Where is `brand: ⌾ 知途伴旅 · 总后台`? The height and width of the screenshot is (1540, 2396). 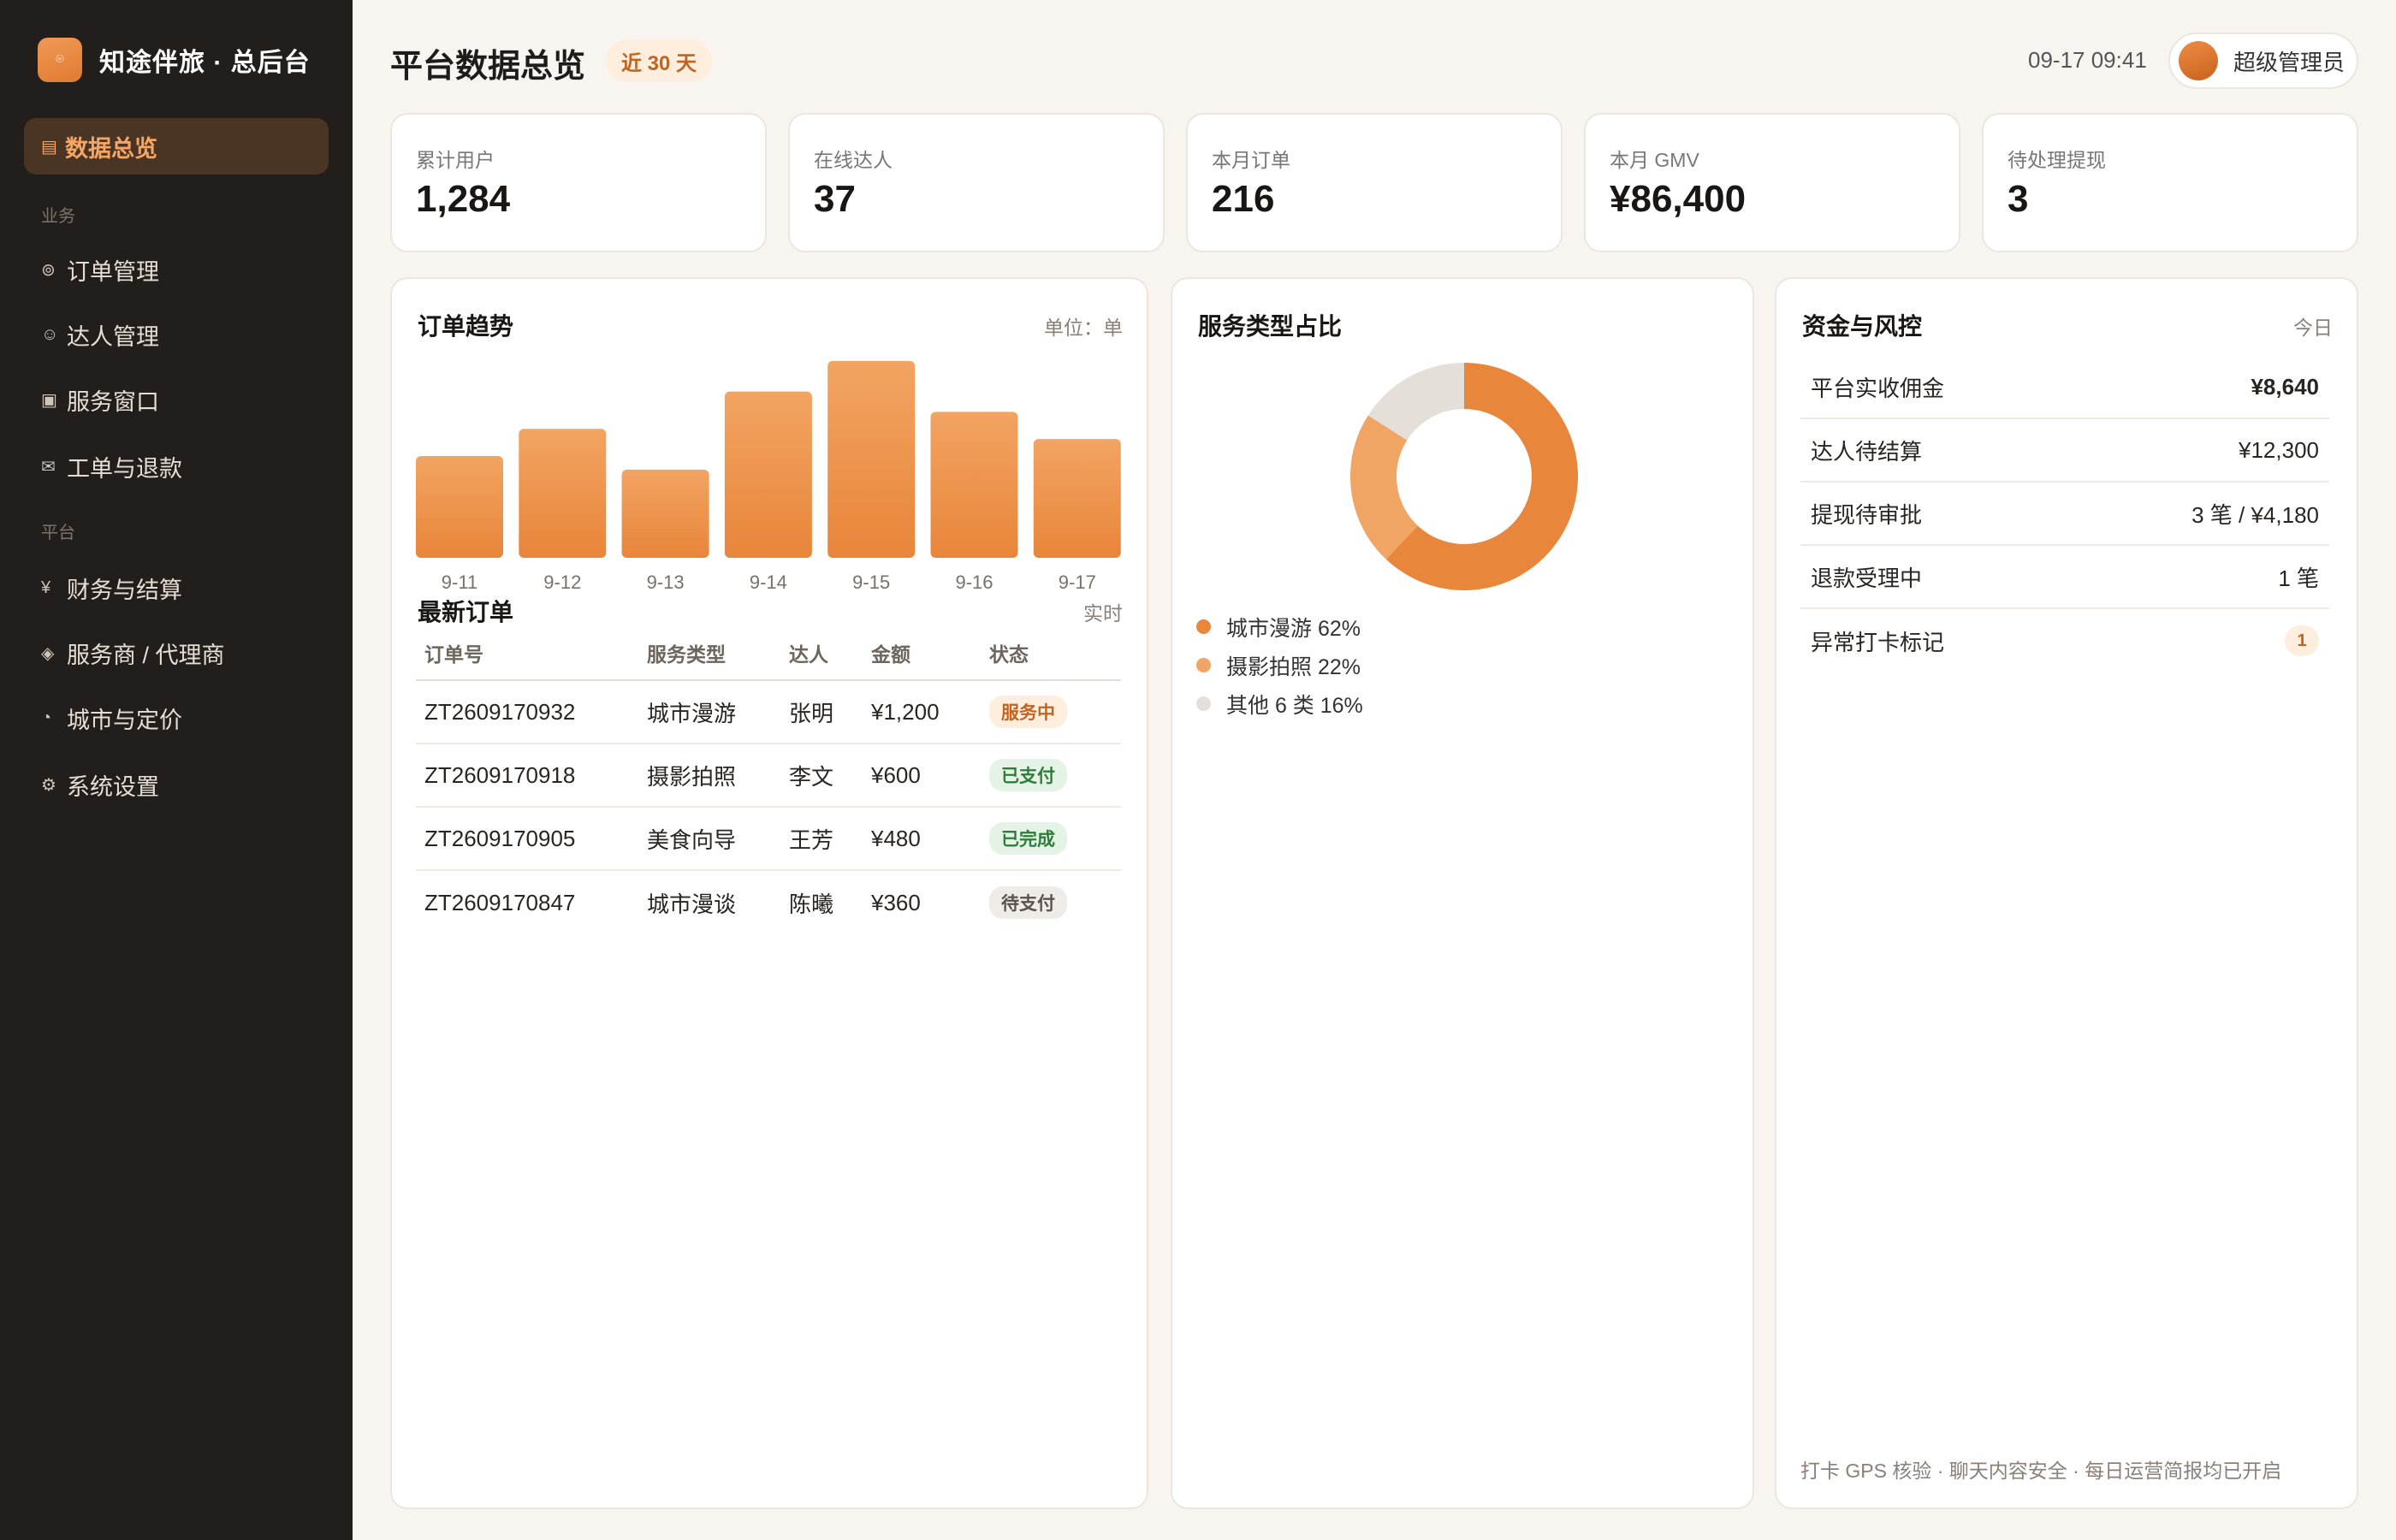
brand: ⌾ 知途伴旅 · 总后台 is located at coordinates (174, 60).